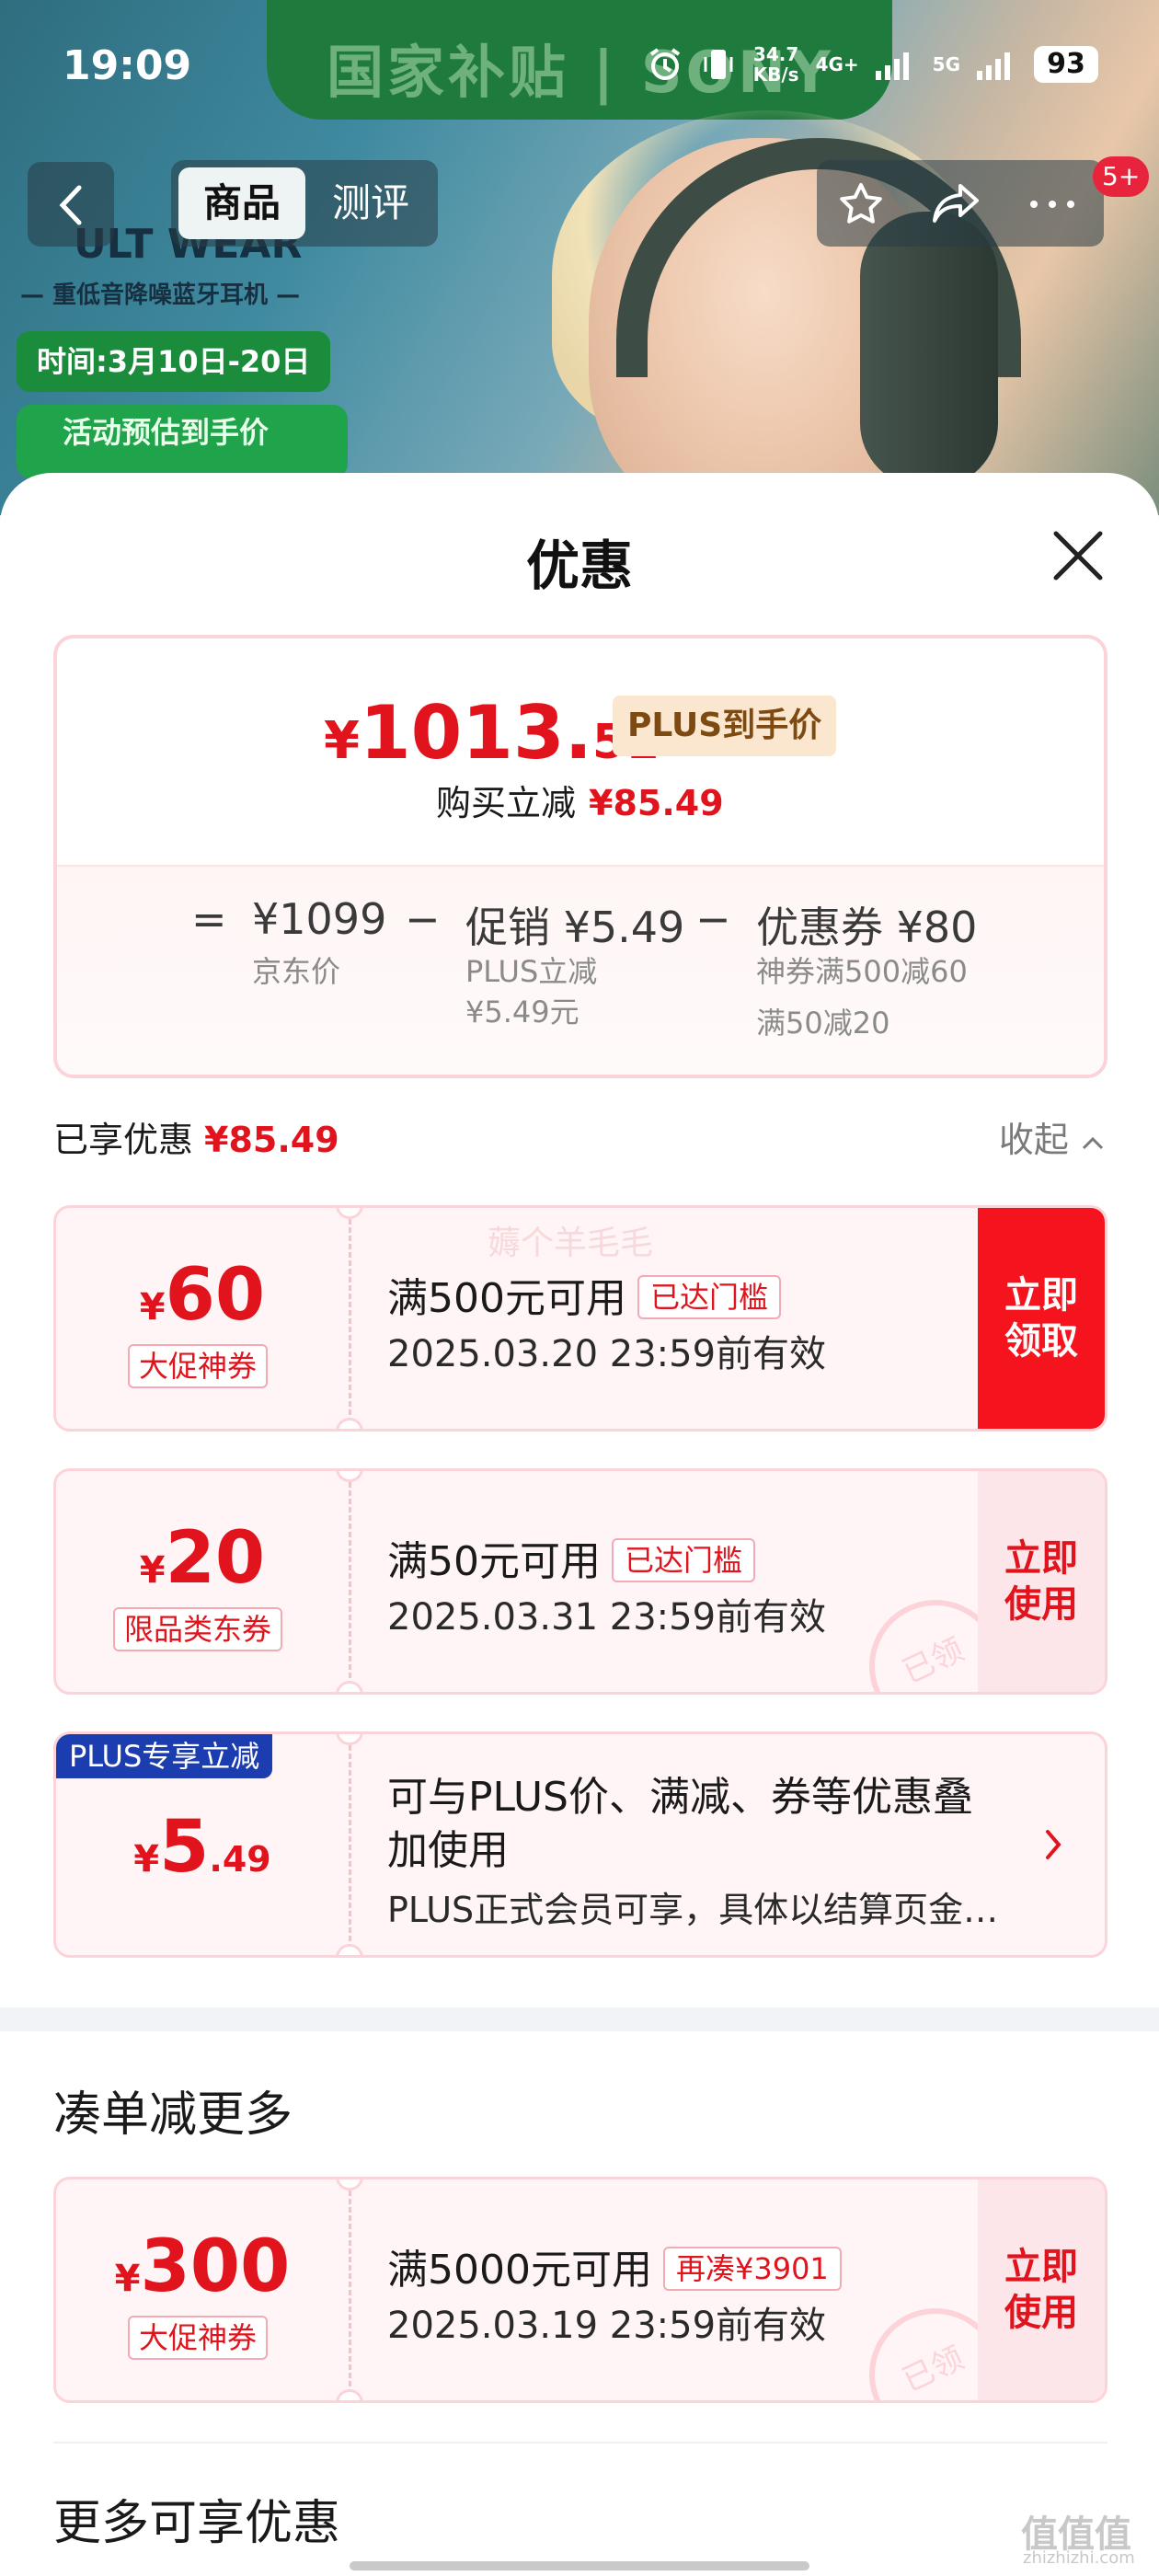 The width and height of the screenshot is (1159, 2576). I want to click on hero-estimate-pill: 活动预估到手价, so click(182, 441).